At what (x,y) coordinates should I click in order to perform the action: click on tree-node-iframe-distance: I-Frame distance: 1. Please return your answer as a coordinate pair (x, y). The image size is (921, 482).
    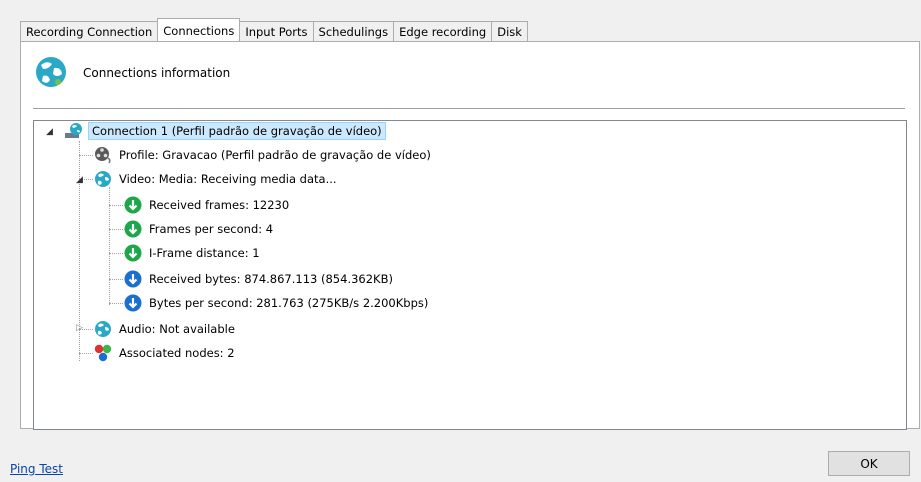
    Looking at the image, I should click on (193, 253).